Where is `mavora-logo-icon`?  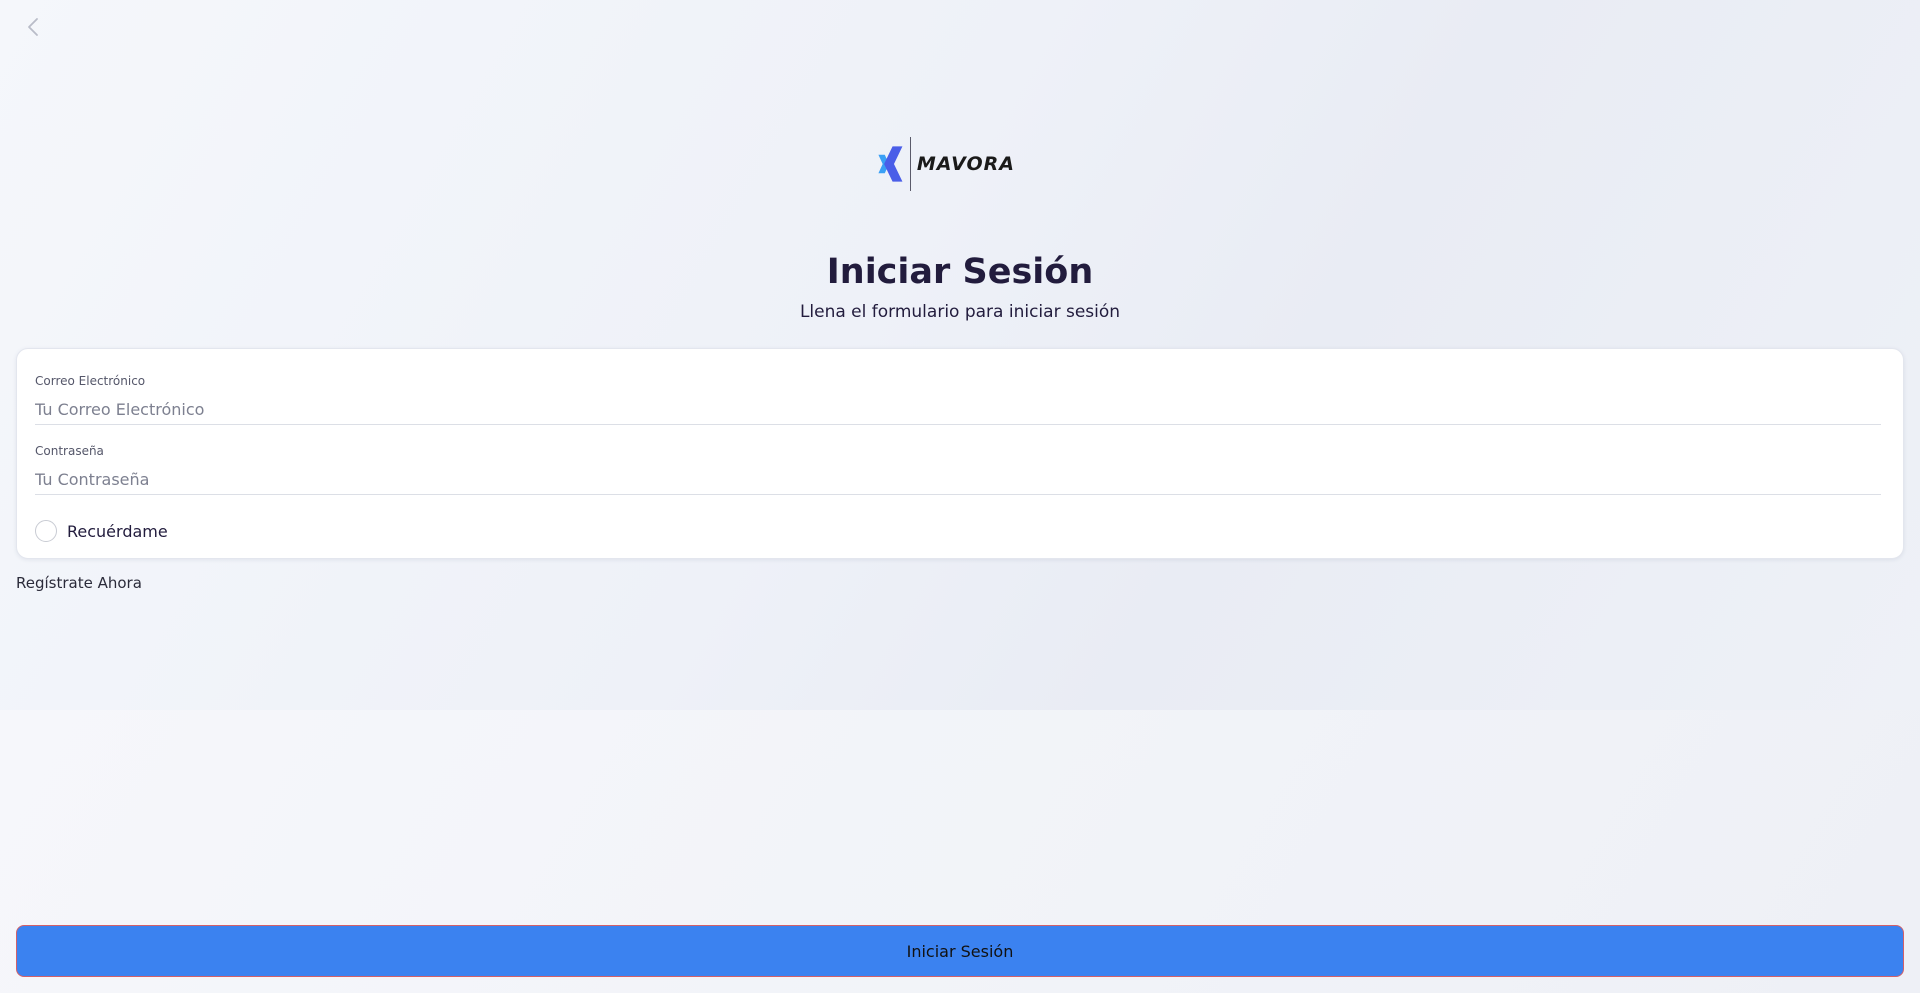
mavora-logo-icon is located at coordinates (890, 164).